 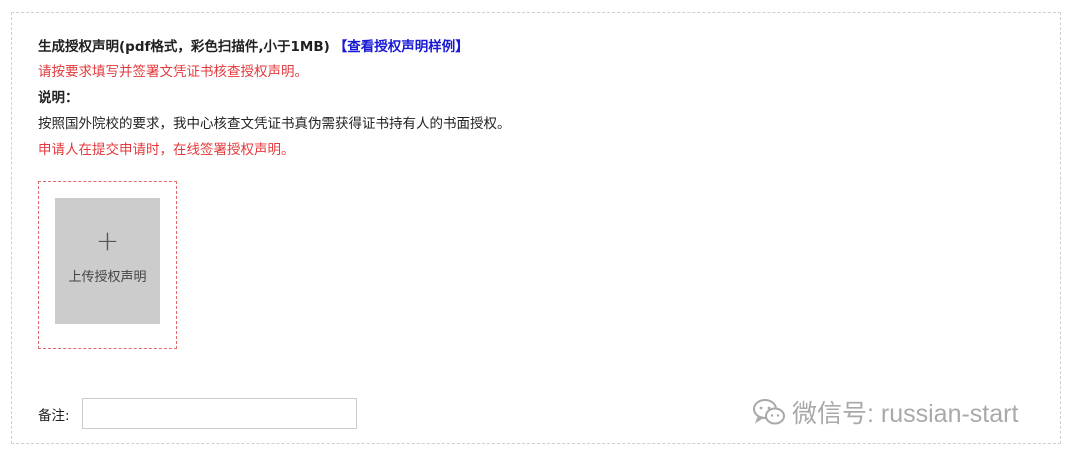 I want to click on remark-label: 备注:, so click(x=54, y=416).